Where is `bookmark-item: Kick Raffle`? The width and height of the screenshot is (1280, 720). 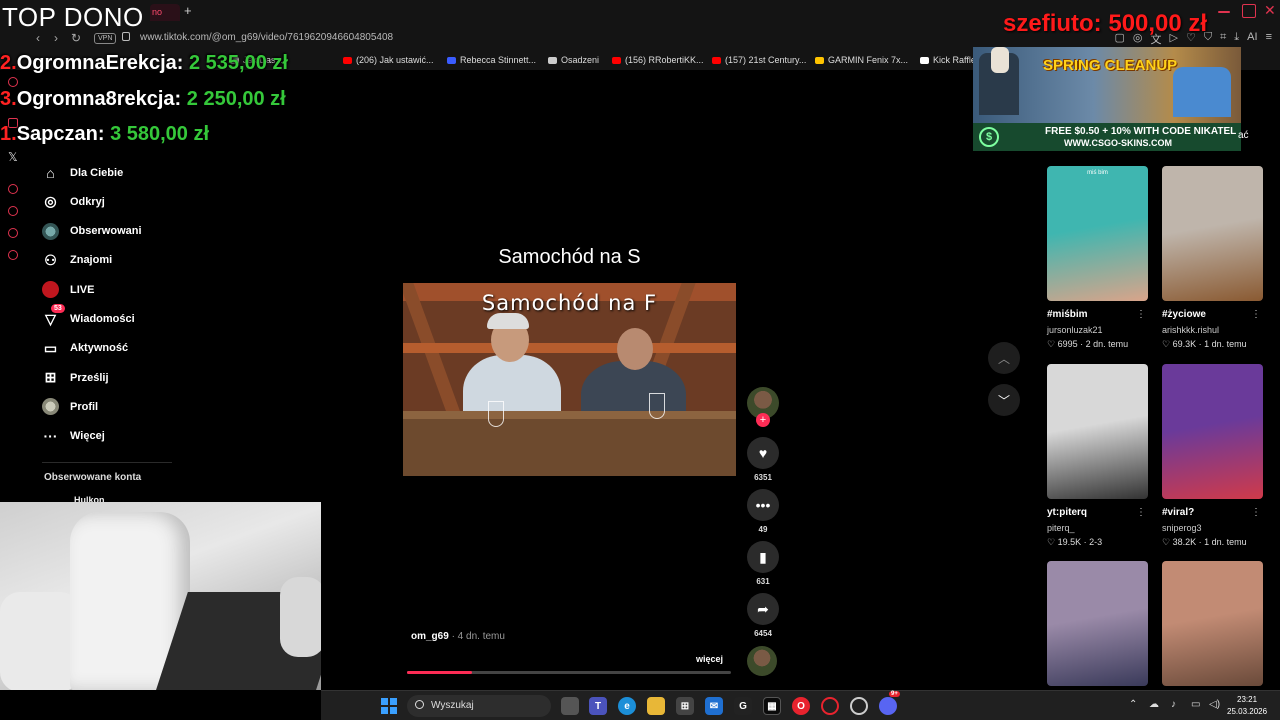
bookmark-item: Kick Raffle is located at coordinates (948, 60).